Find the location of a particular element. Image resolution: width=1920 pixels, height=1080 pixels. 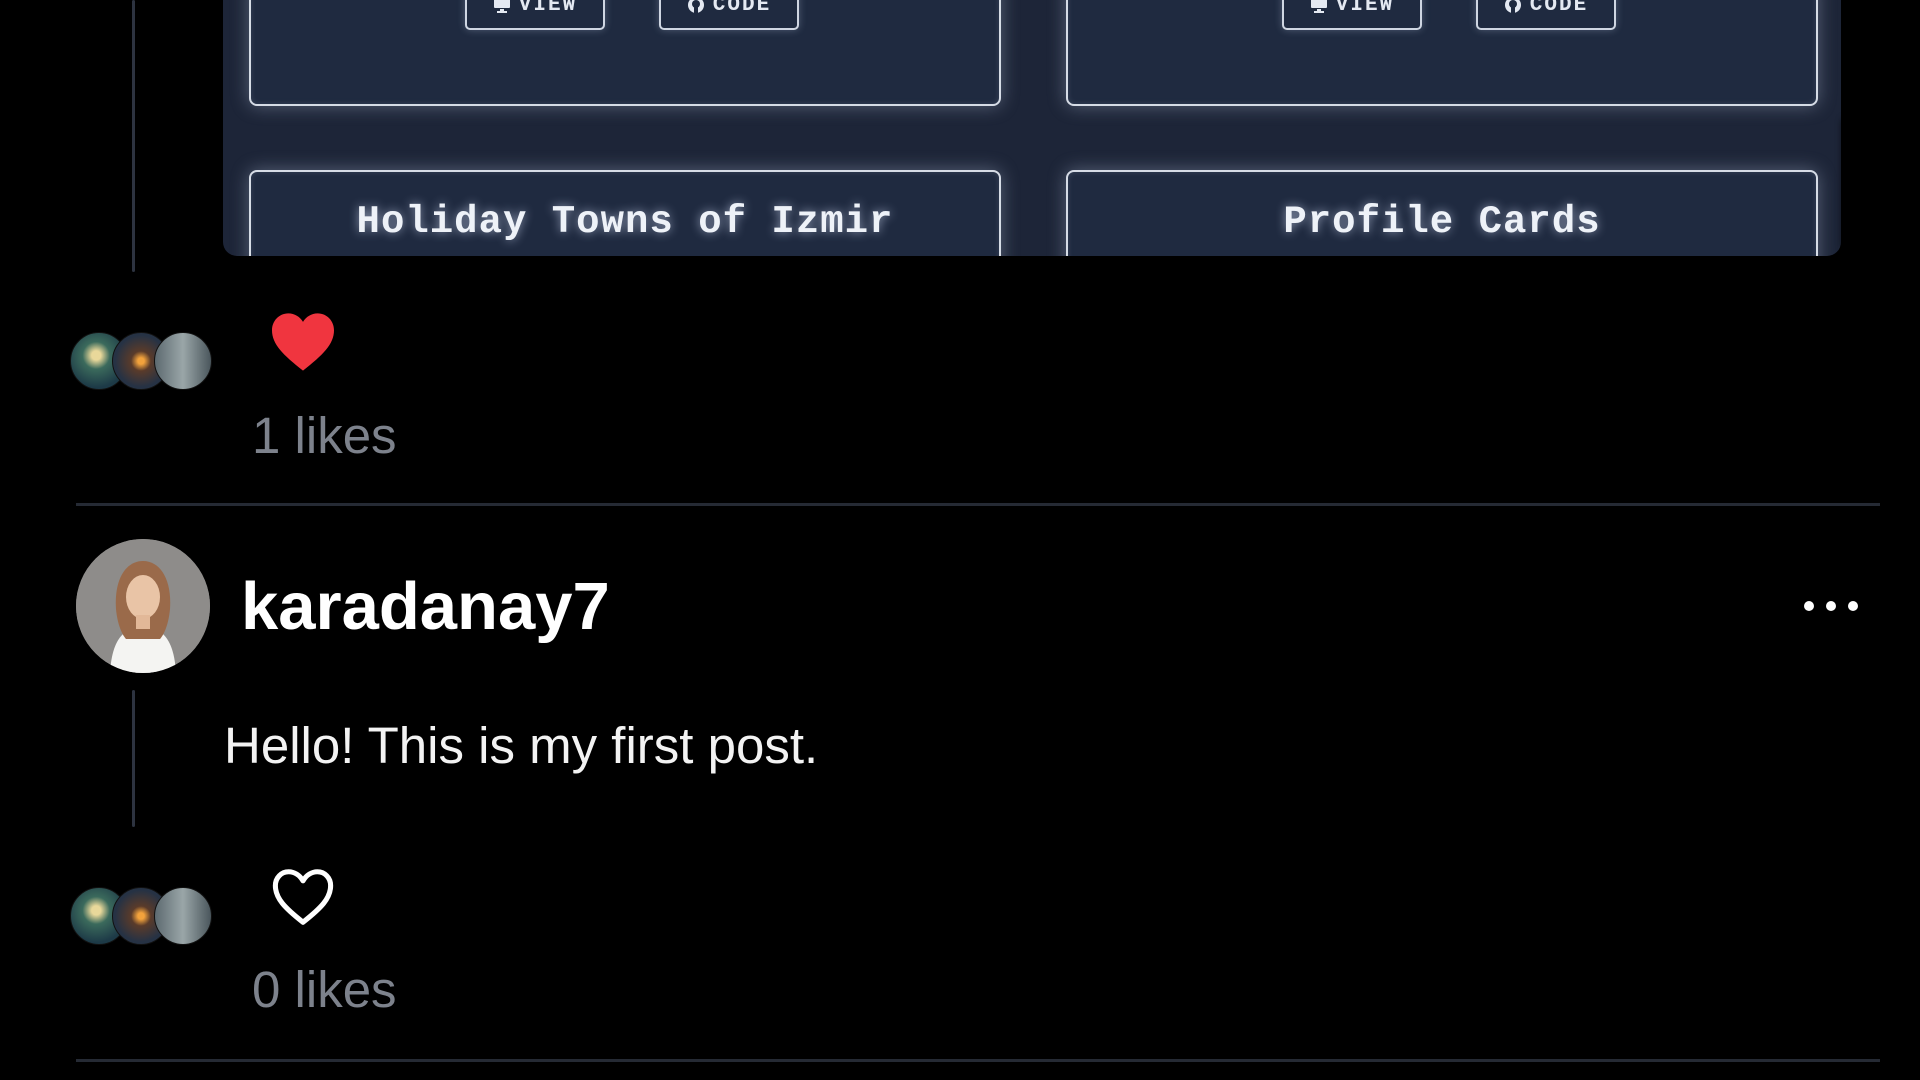

likes-count: 1 likes is located at coordinates (324, 435).